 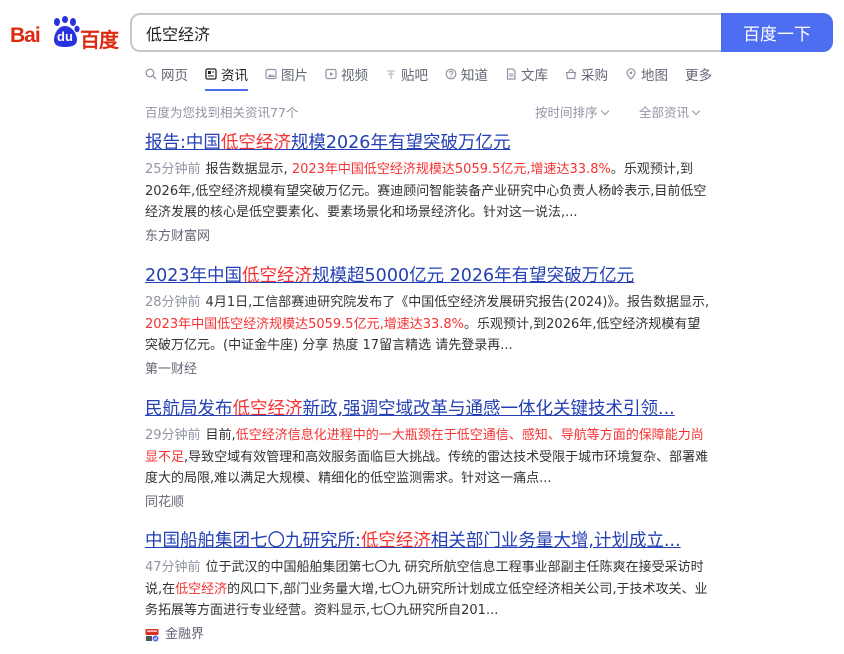 I want to click on tab-label: 地图, so click(x=654, y=76).